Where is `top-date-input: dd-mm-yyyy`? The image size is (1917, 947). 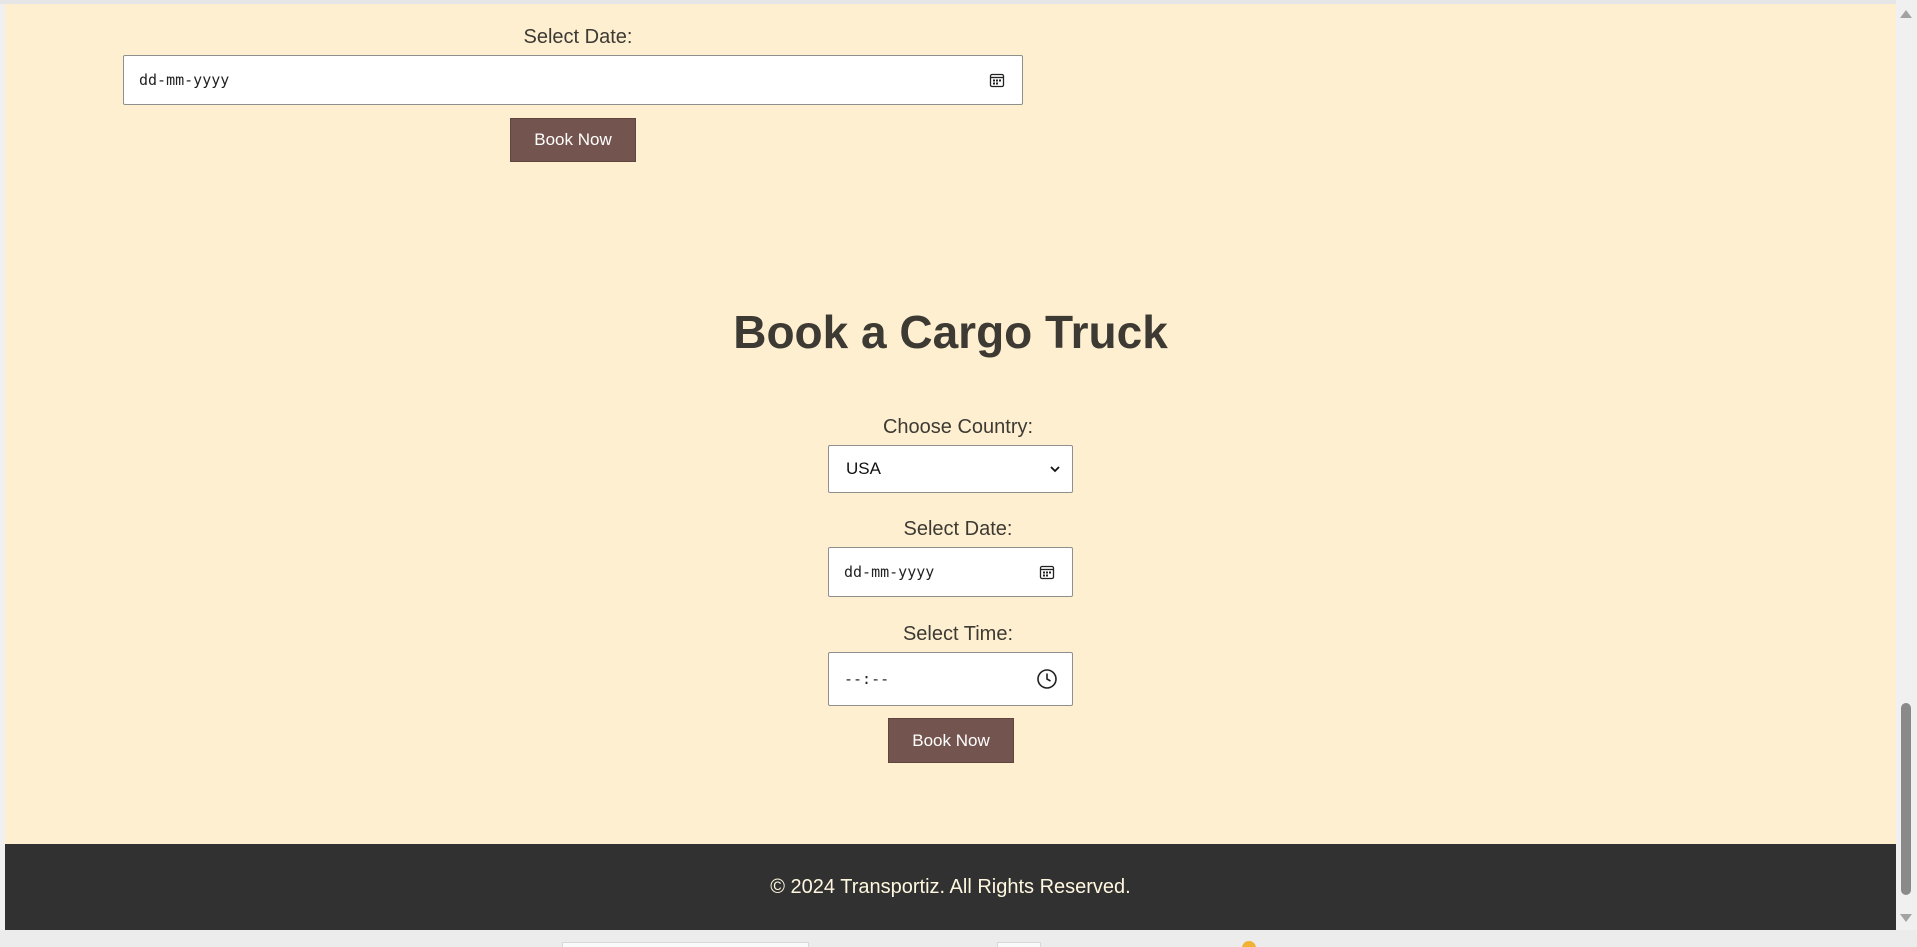
top-date-input: dd-mm-yyyy is located at coordinates (573, 80).